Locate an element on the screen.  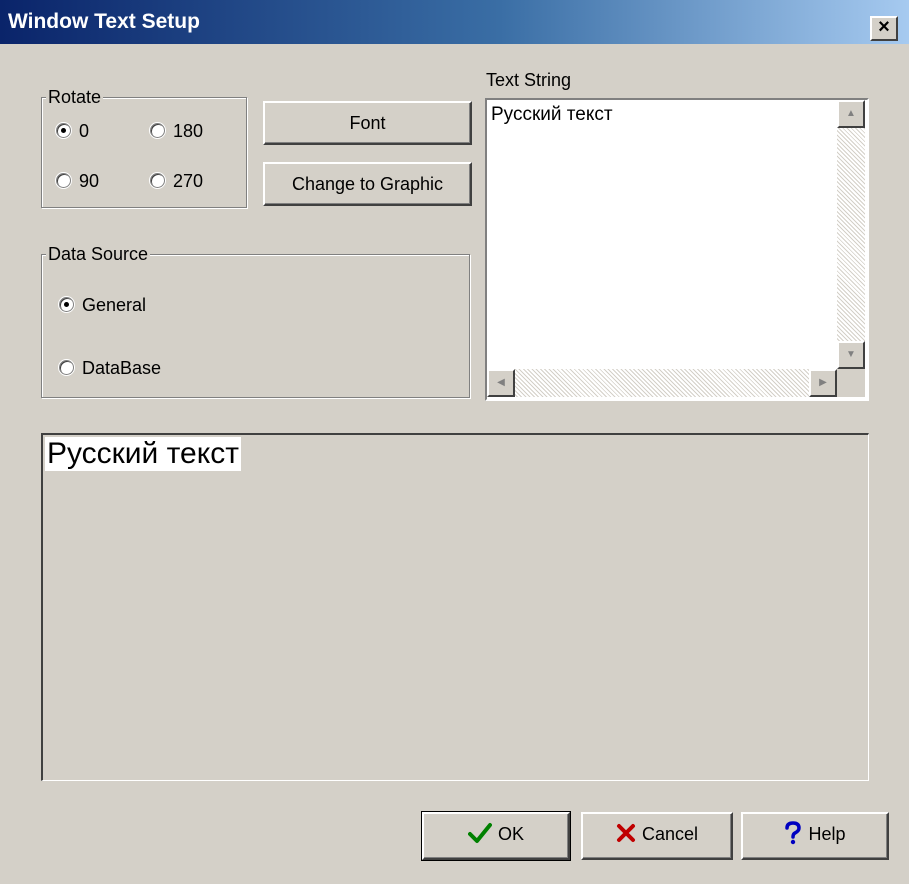
arrow-right-icon: ▶ is located at coordinates (823, 382).